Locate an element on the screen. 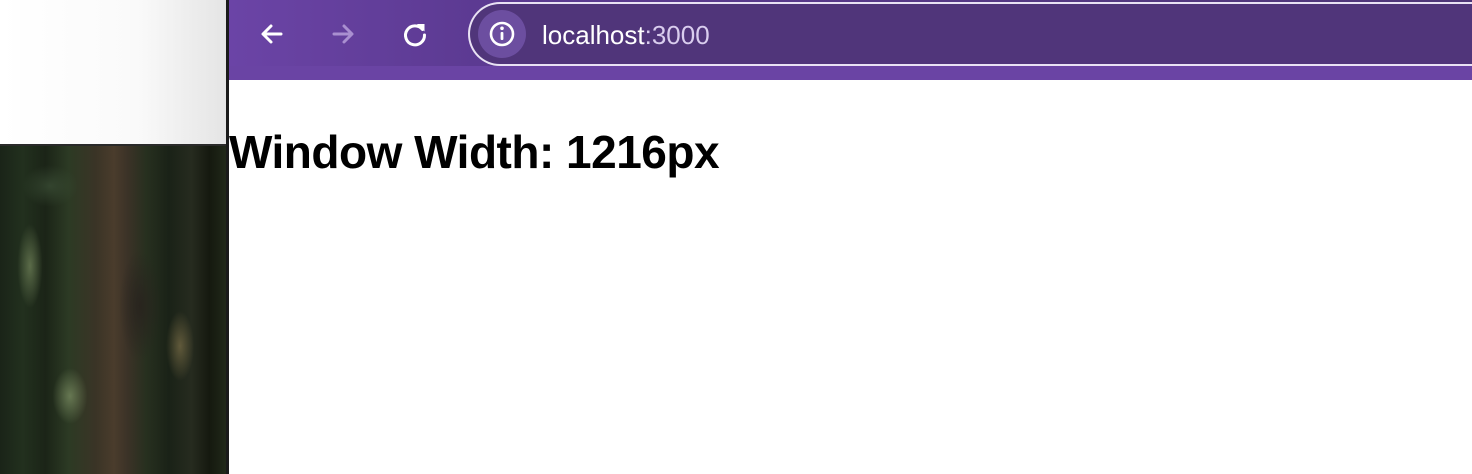  browser-toolbar: localhost:3000 is located at coordinates (850, 40).